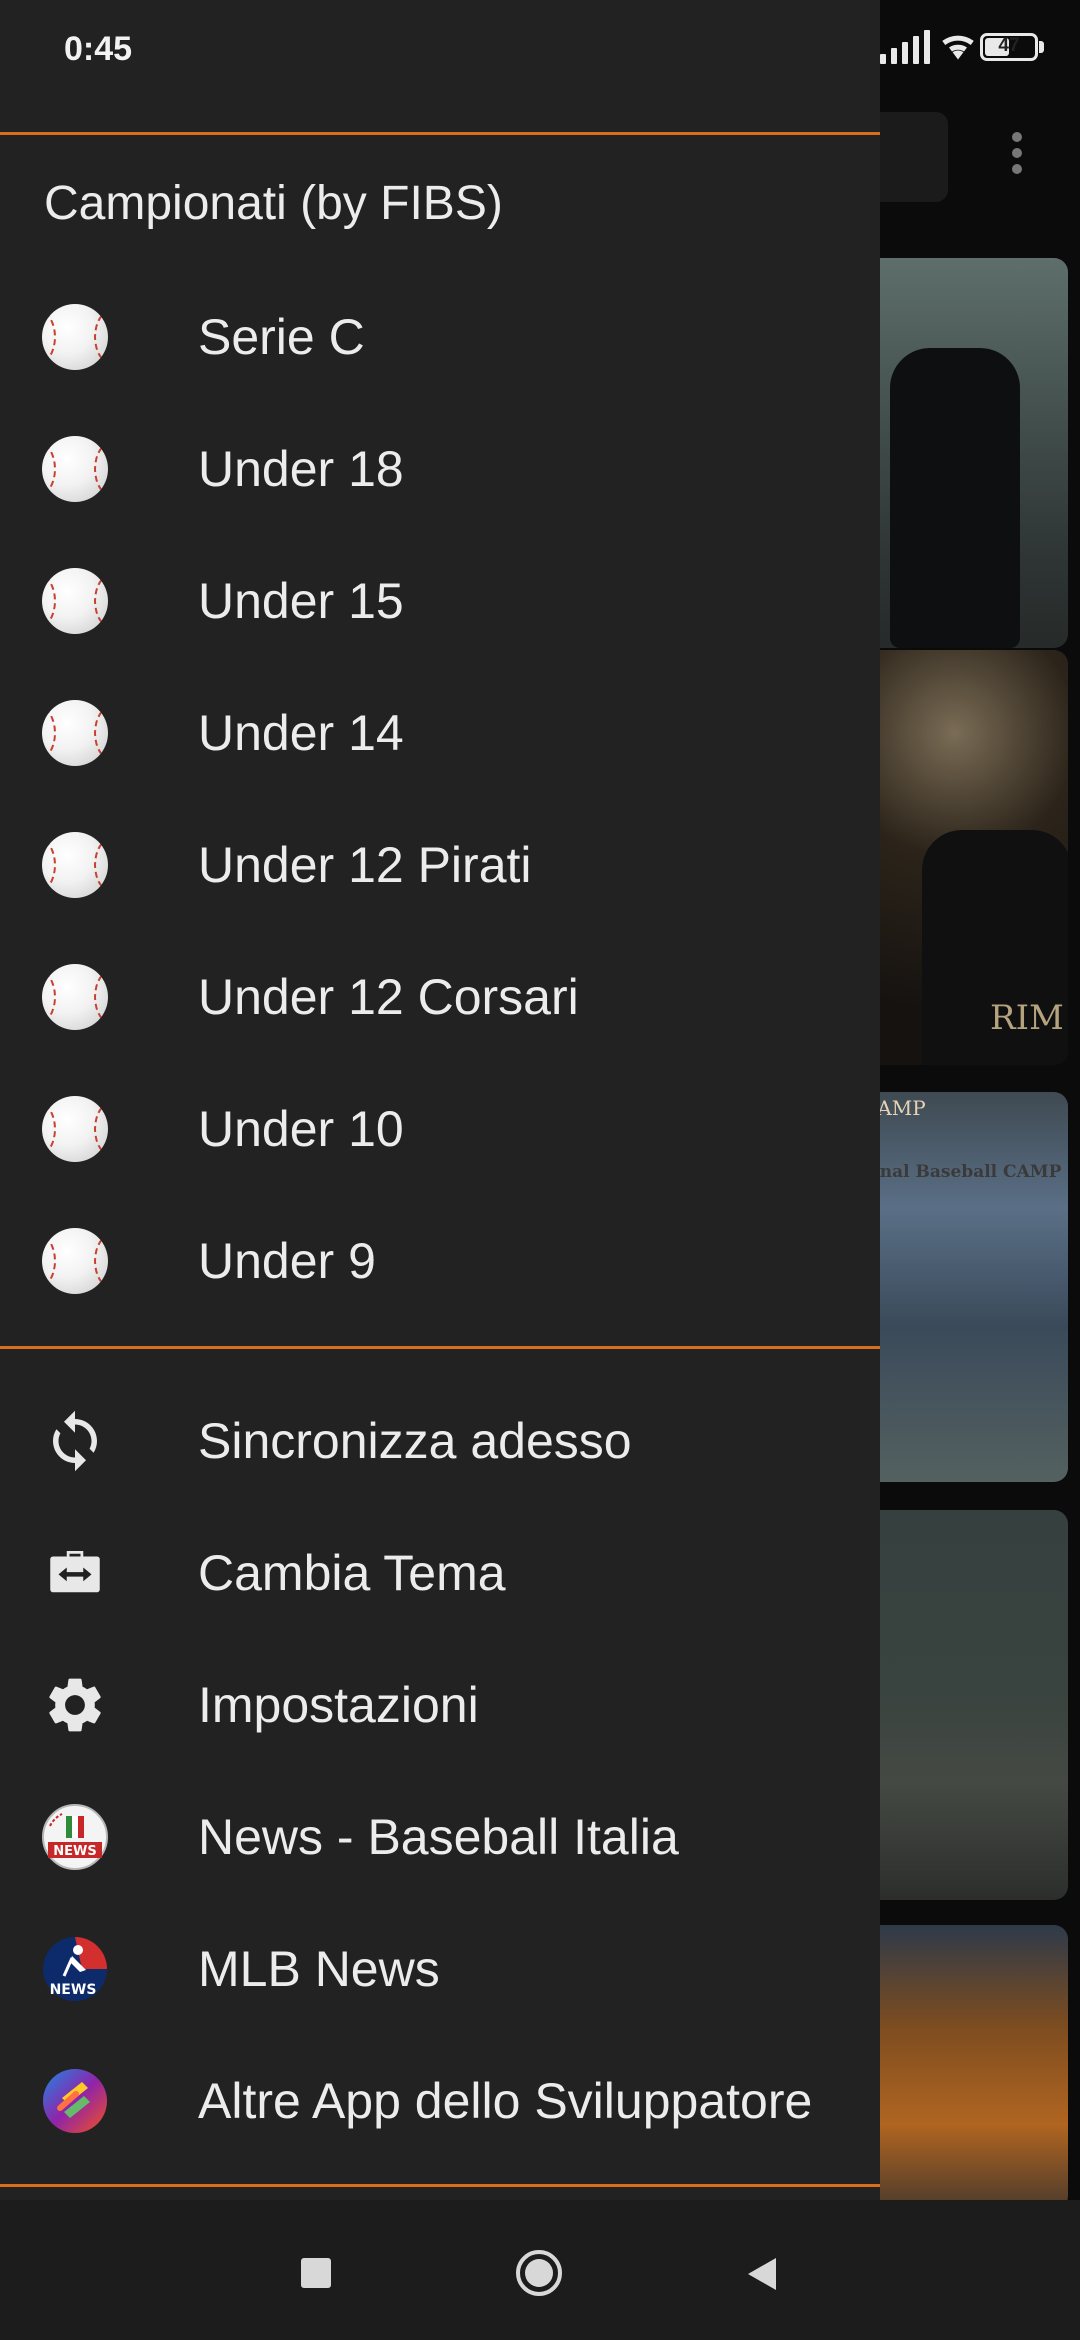 This screenshot has height=2340, width=1080. What do you see at coordinates (955, 498) in the screenshot?
I see `photo-figure` at bounding box center [955, 498].